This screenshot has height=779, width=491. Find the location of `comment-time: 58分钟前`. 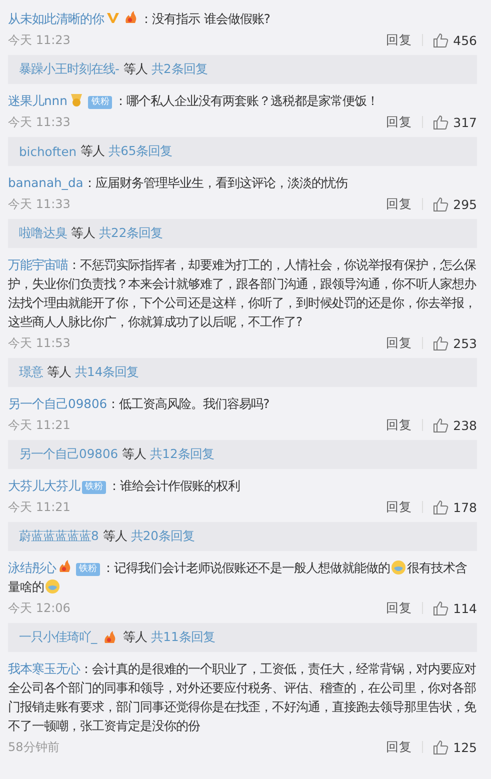

comment-time: 58分钟前 is located at coordinates (34, 747).